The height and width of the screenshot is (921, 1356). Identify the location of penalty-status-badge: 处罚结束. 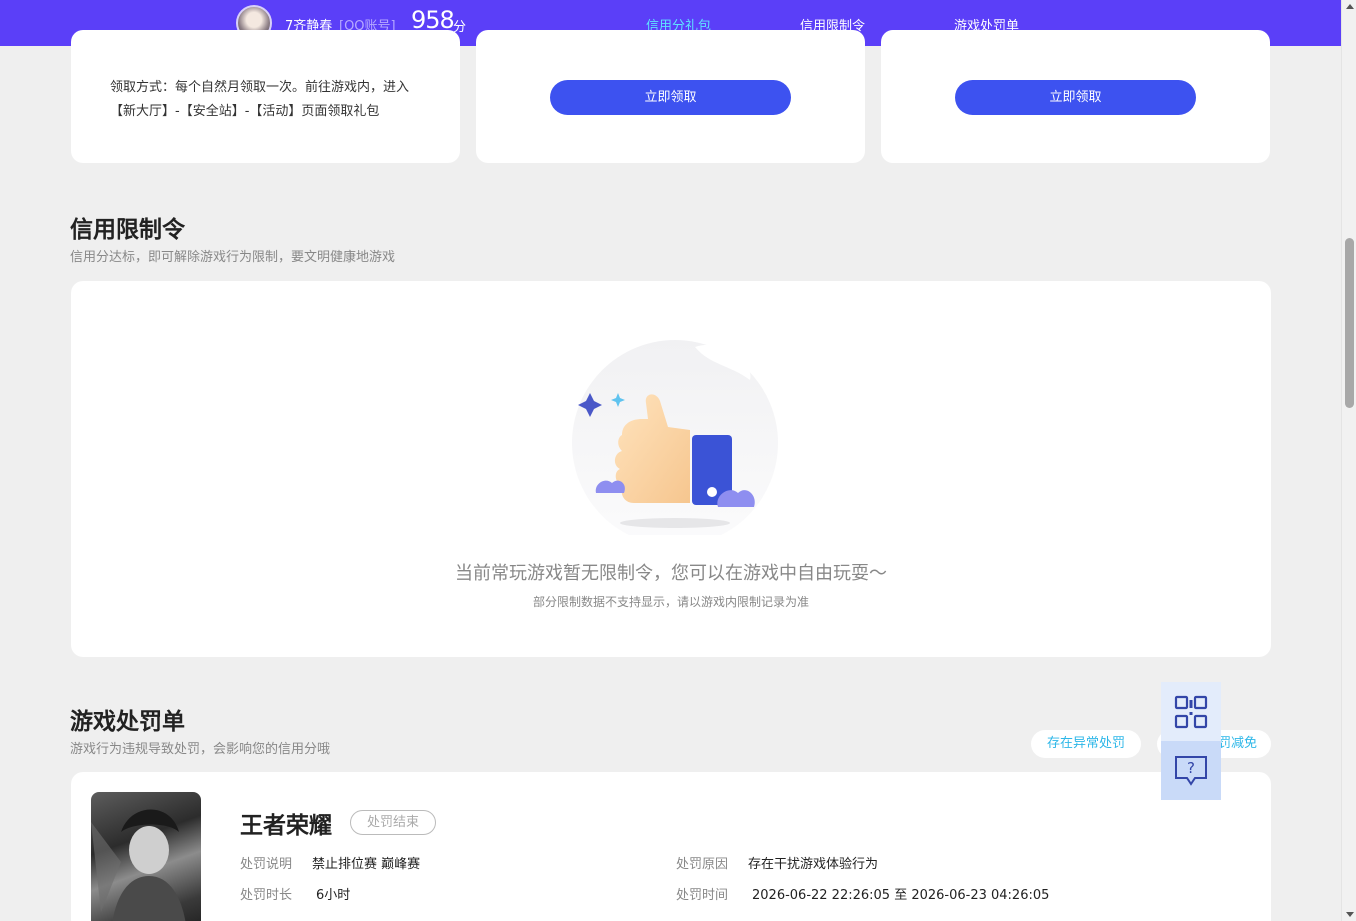
(393, 822).